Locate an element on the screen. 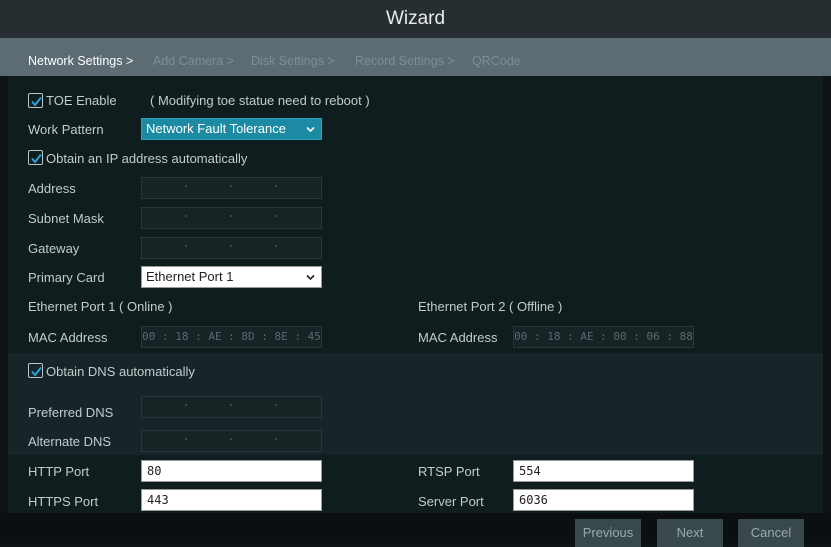  preferred-dns-field is located at coordinates (231, 407).